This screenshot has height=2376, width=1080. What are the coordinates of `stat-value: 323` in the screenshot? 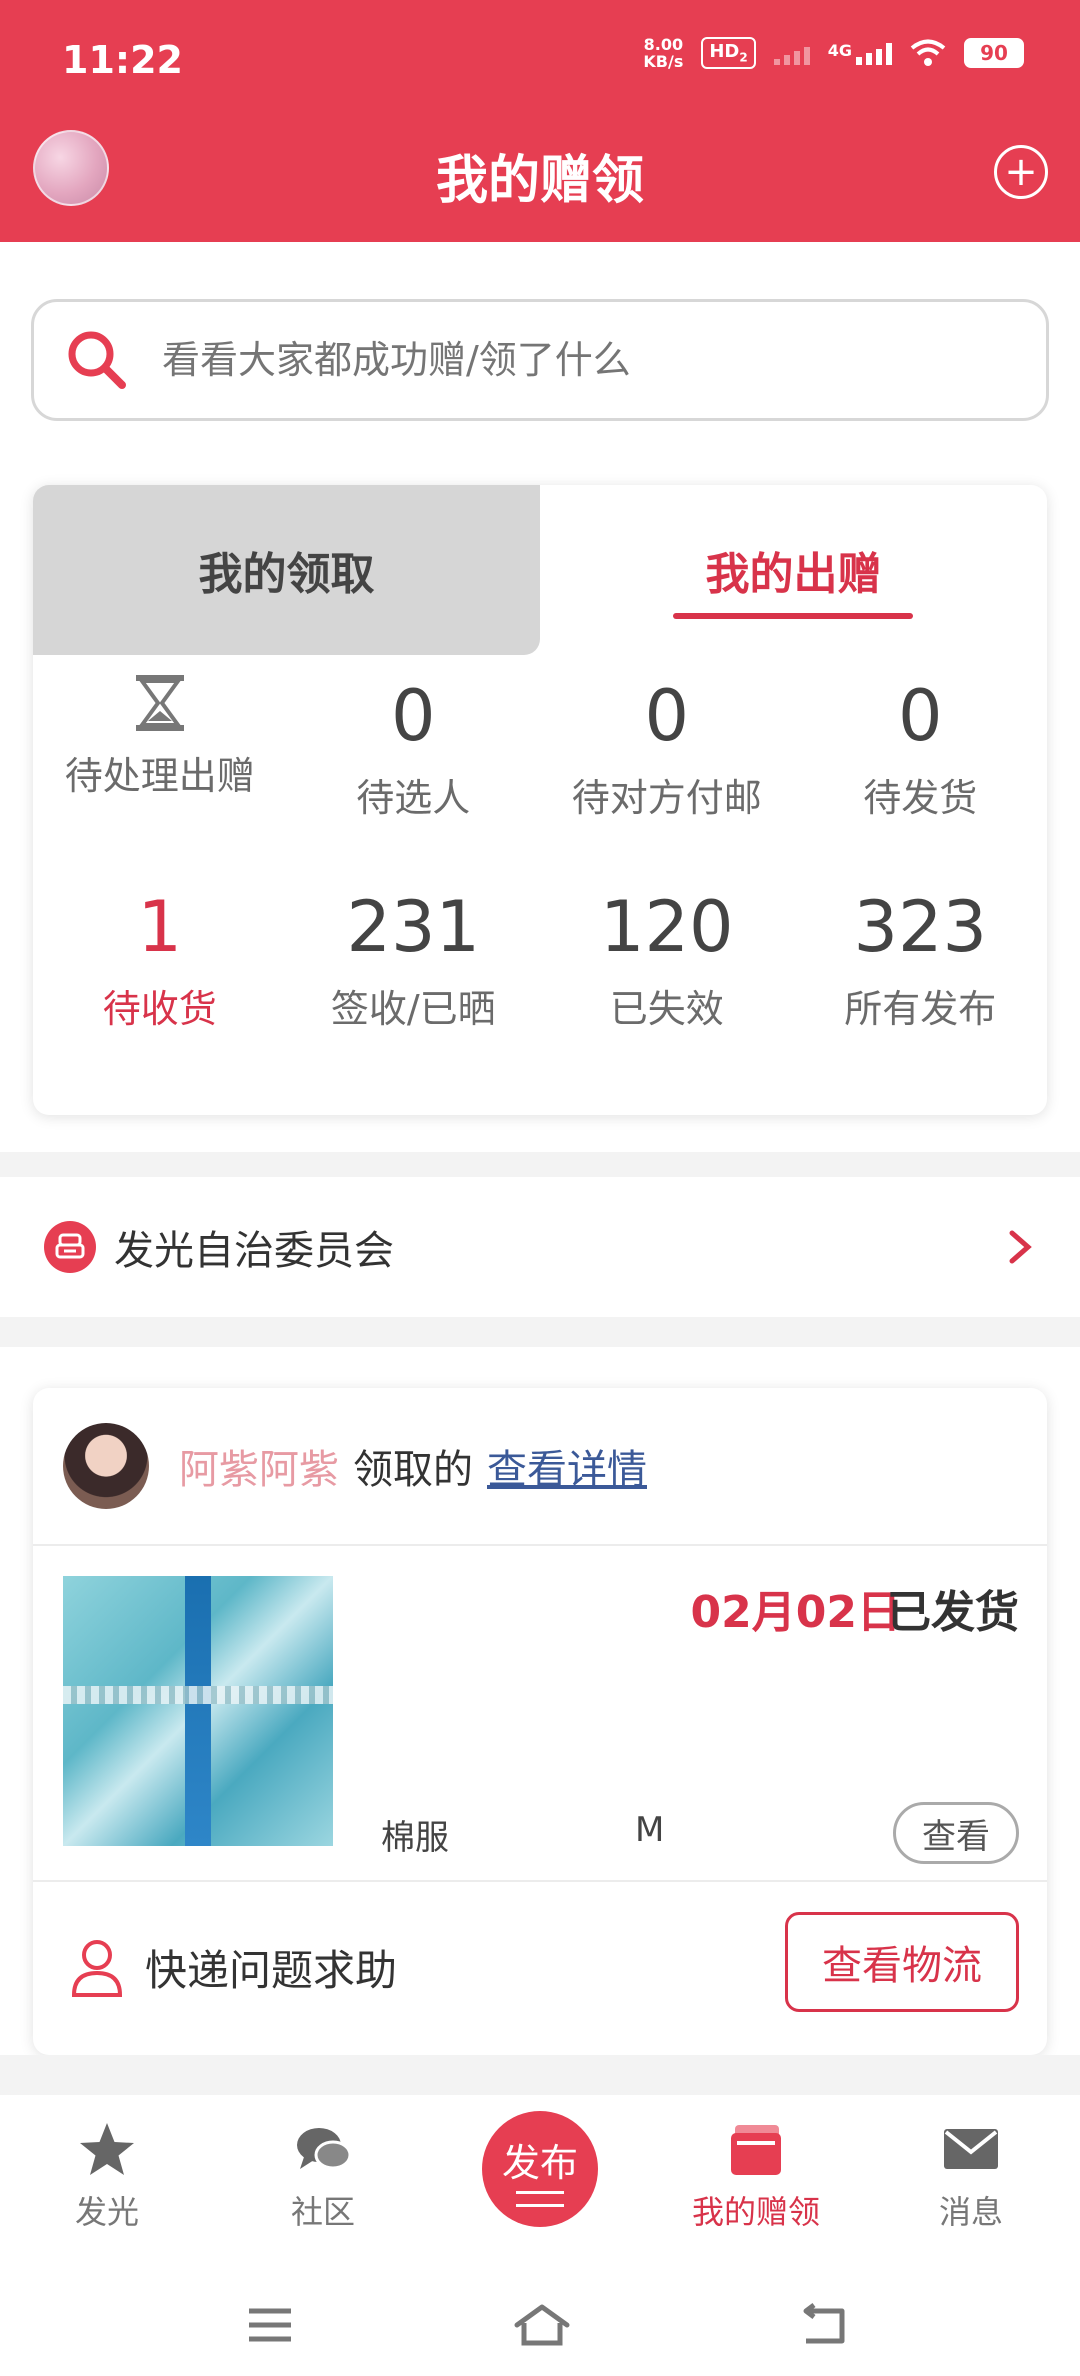 It's located at (920, 927).